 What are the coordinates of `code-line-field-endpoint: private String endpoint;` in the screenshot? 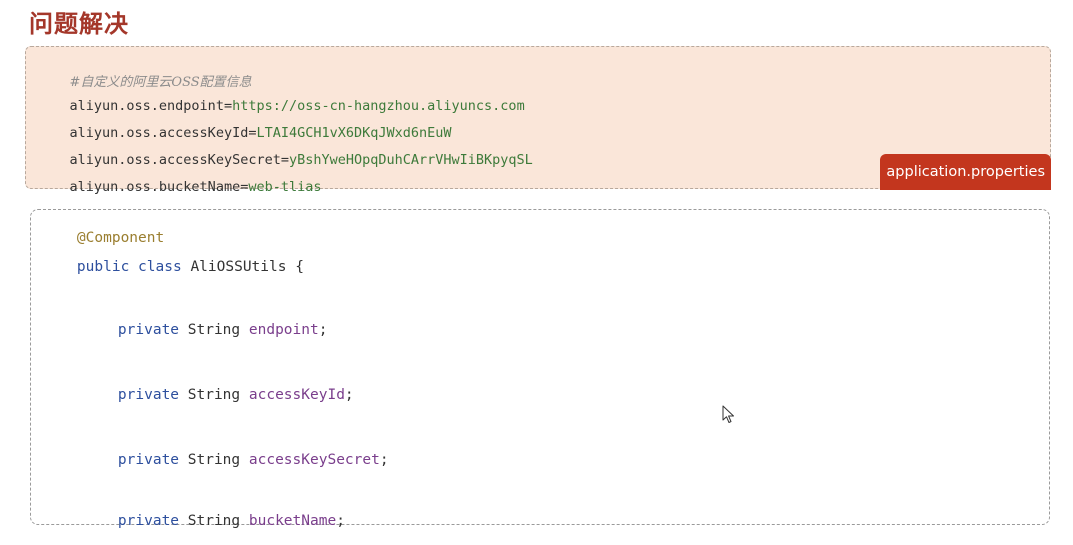 It's located at (205, 330).